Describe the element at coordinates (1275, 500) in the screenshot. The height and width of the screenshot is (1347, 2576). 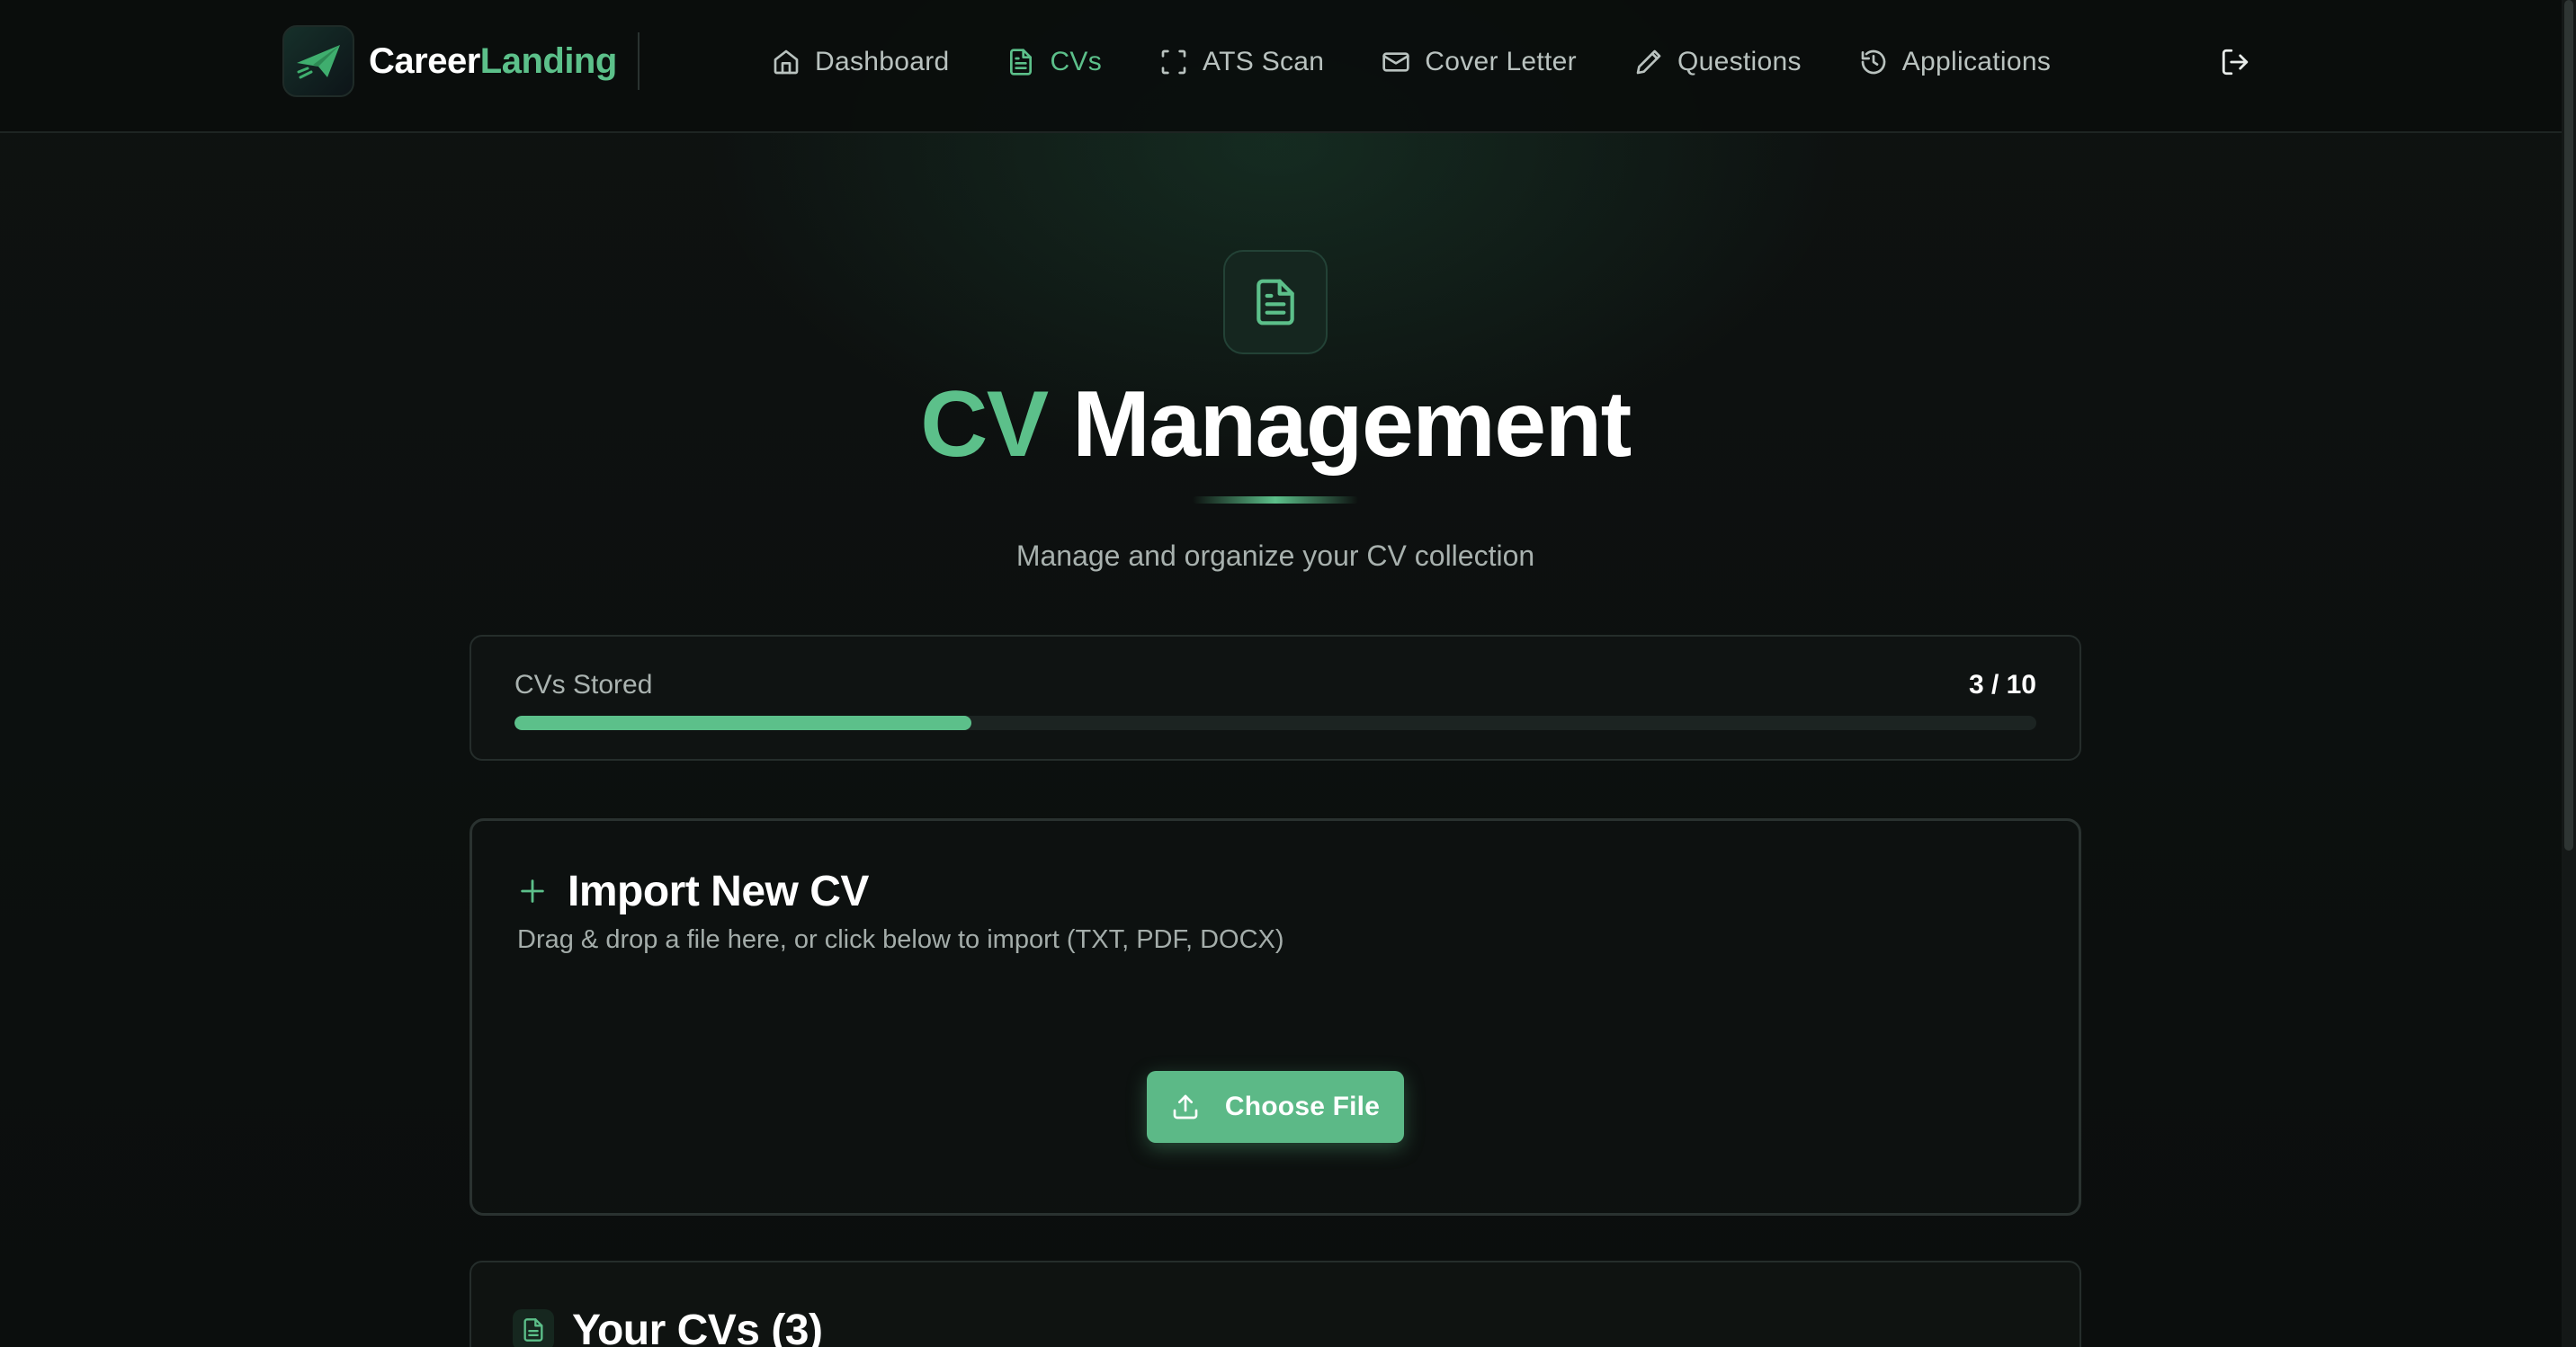
I see `title-underline` at that location.